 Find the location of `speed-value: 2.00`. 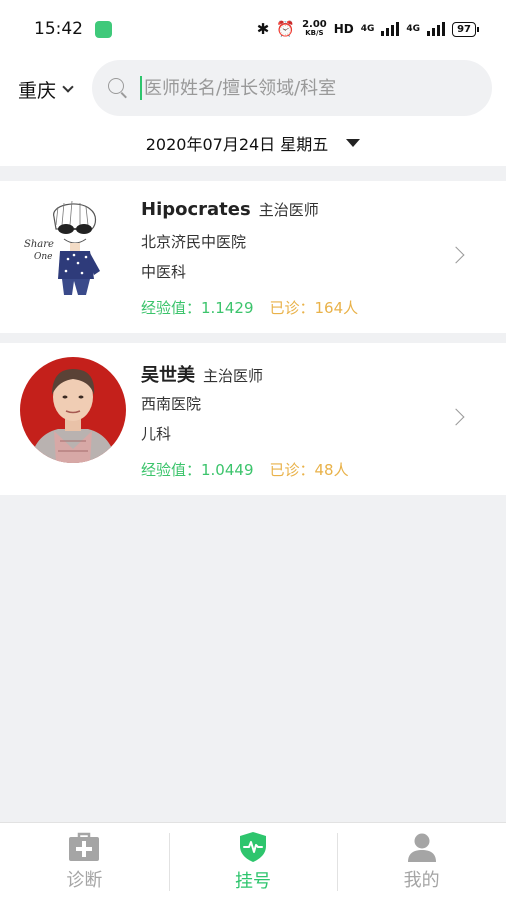

speed-value: 2.00 is located at coordinates (314, 24).